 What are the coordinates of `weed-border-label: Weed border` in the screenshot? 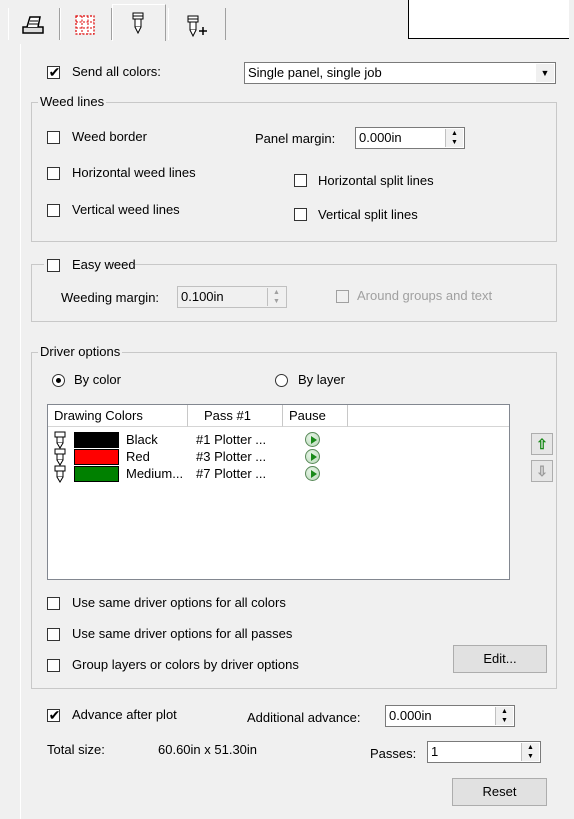 It's located at (109, 136).